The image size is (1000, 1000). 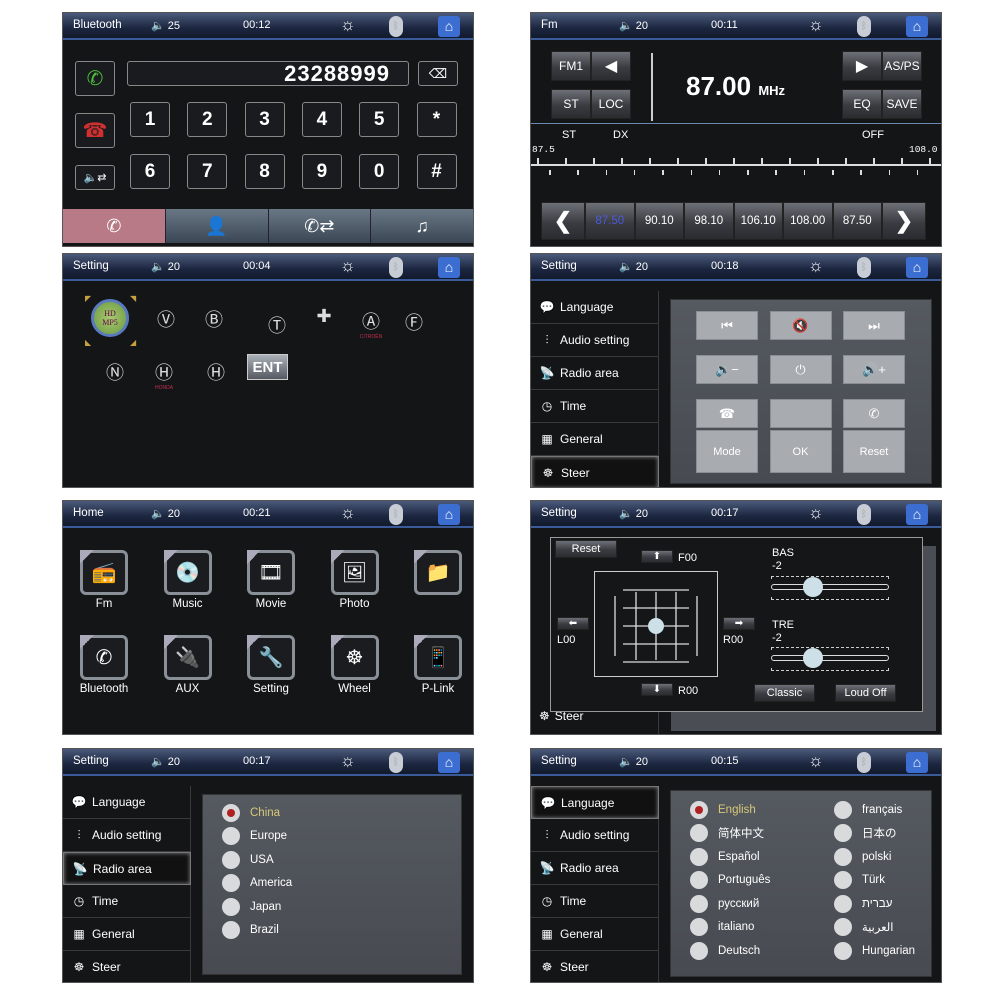 I want to click on treble-slider, so click(x=830, y=659).